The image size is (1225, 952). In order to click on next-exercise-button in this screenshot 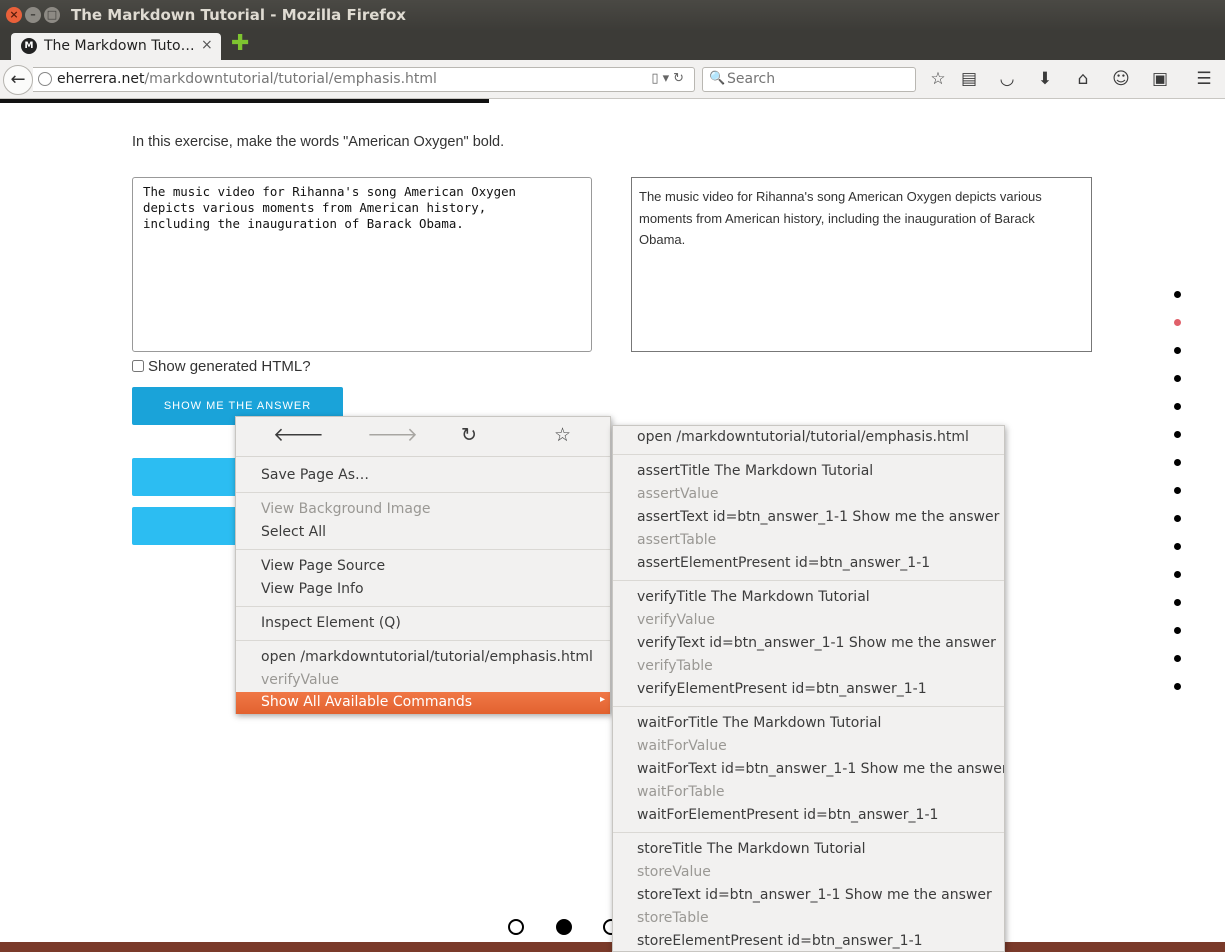, I will do `click(187, 477)`.